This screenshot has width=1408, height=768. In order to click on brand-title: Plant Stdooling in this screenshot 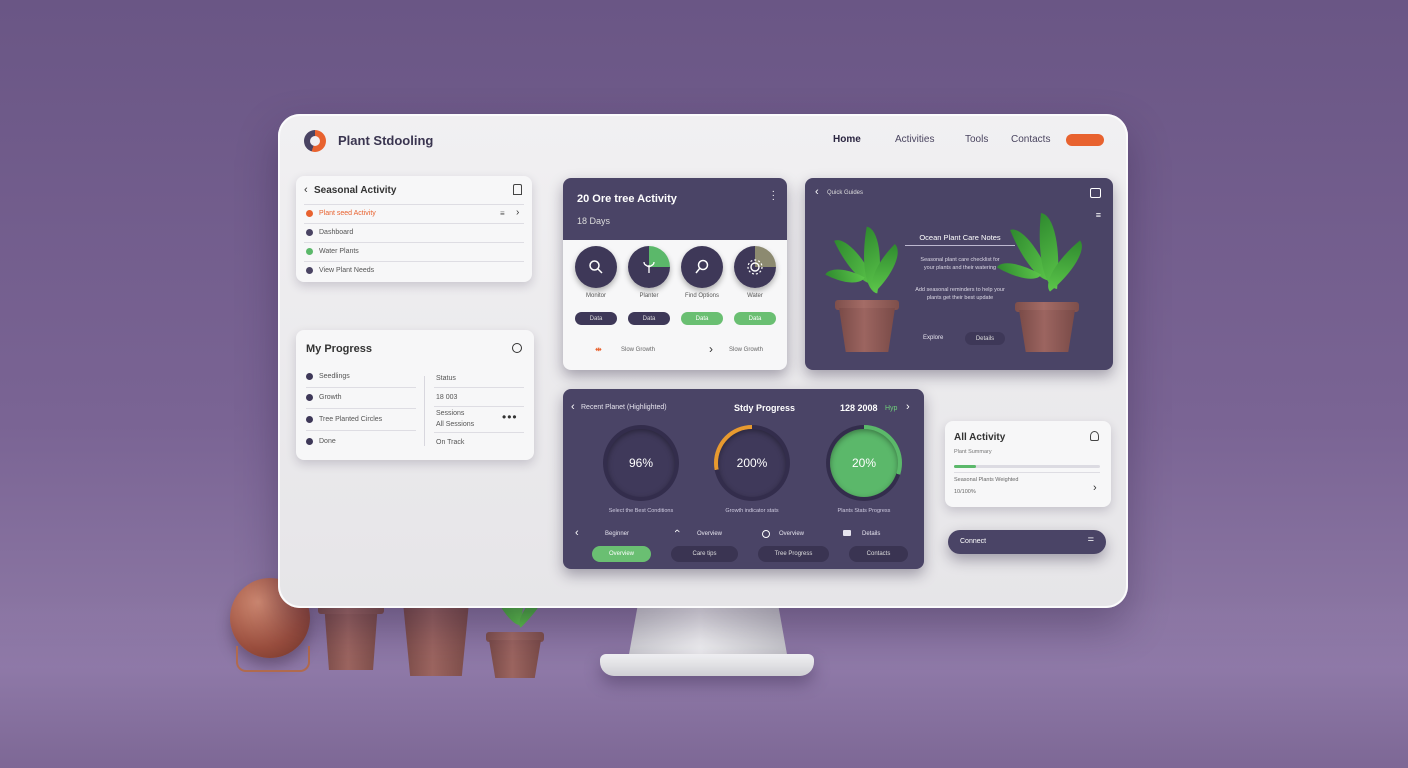, I will do `click(386, 140)`.